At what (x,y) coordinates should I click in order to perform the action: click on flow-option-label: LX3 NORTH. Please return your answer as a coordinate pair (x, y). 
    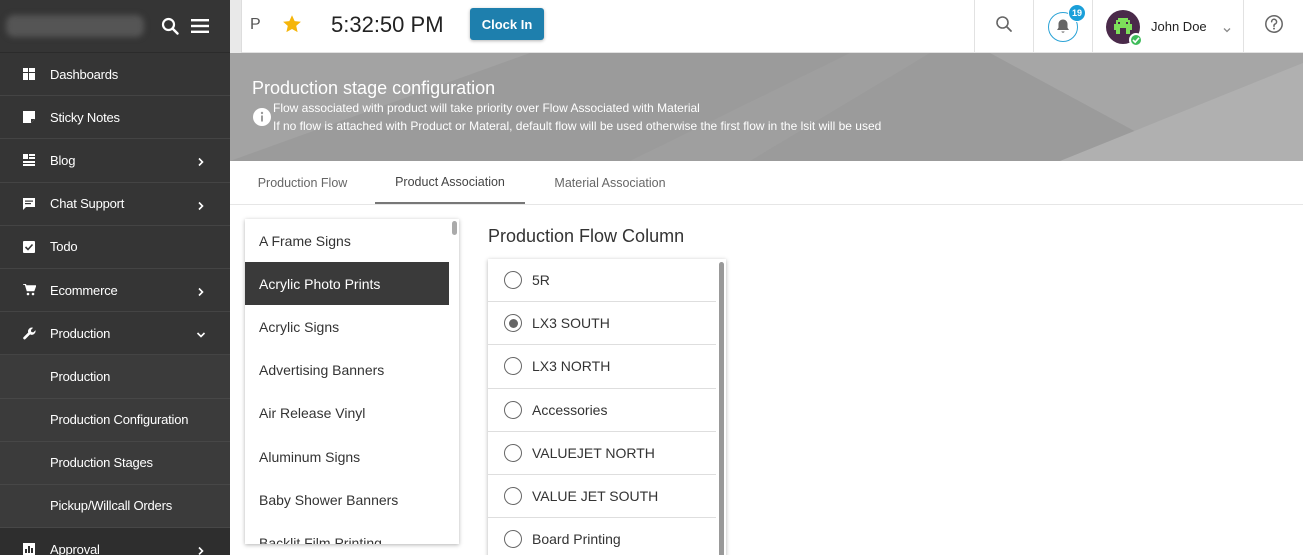
    Looking at the image, I should click on (571, 366).